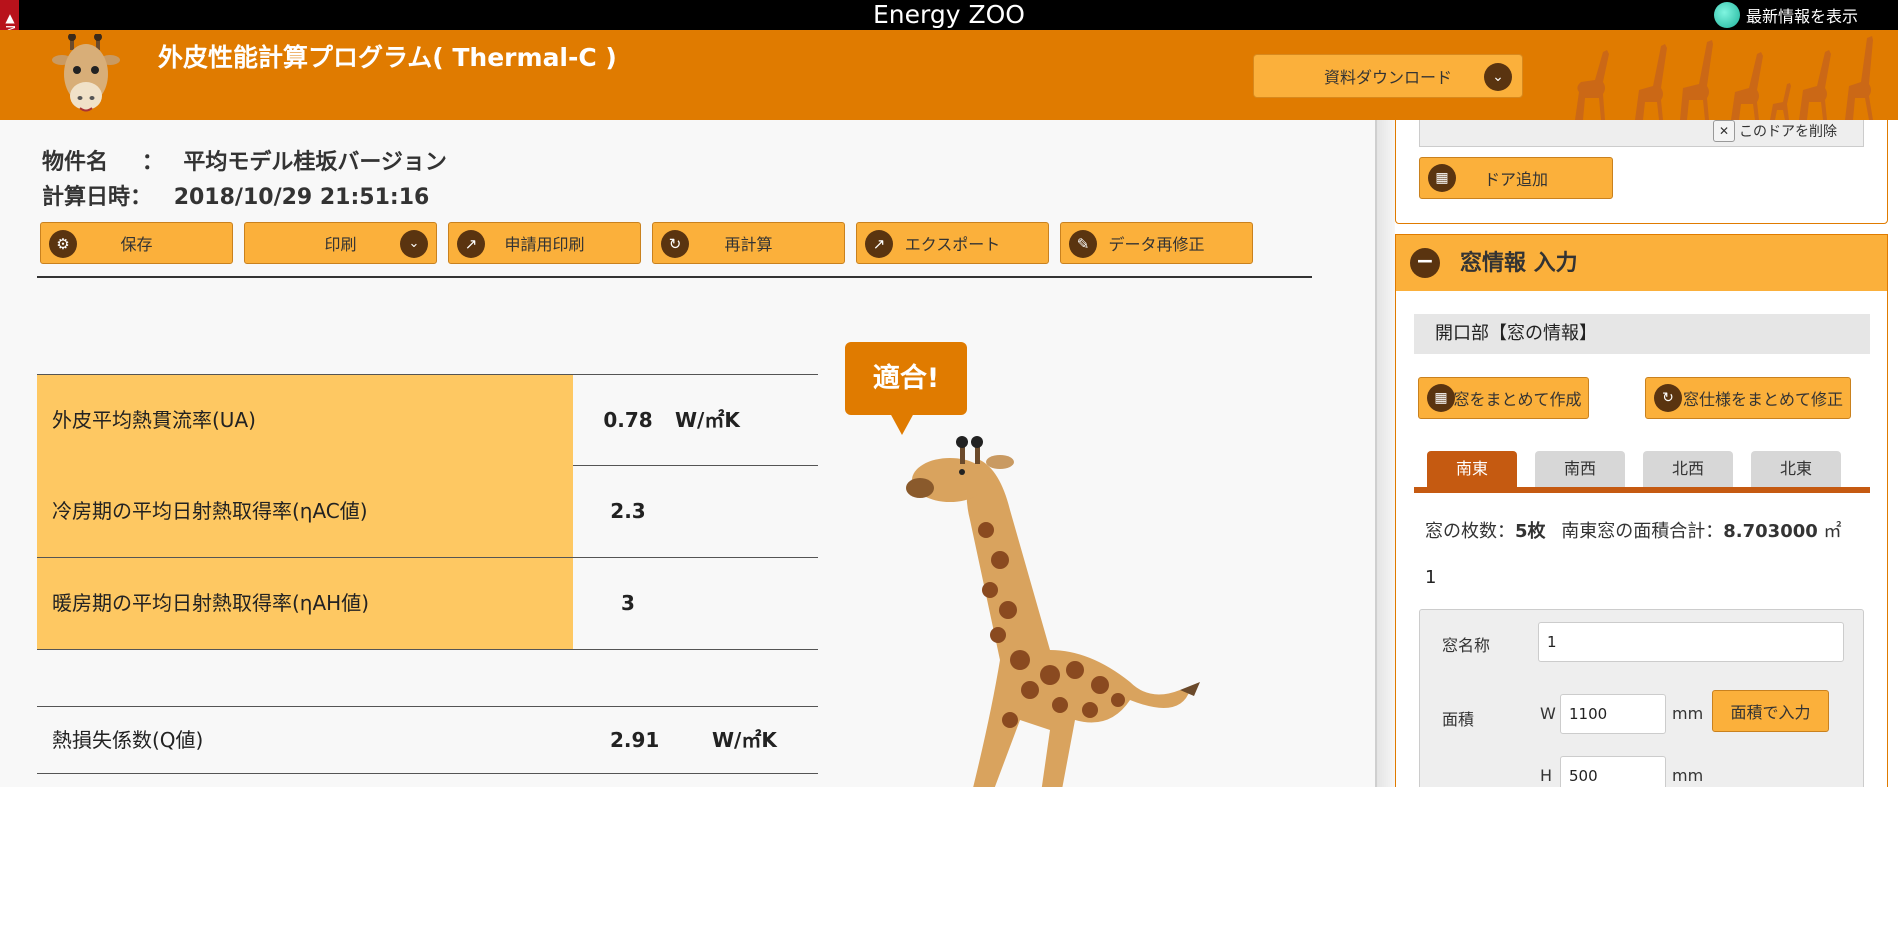  What do you see at coordinates (1724, 78) in the screenshot?
I see `giraffe-silhouettes-decoration` at bounding box center [1724, 78].